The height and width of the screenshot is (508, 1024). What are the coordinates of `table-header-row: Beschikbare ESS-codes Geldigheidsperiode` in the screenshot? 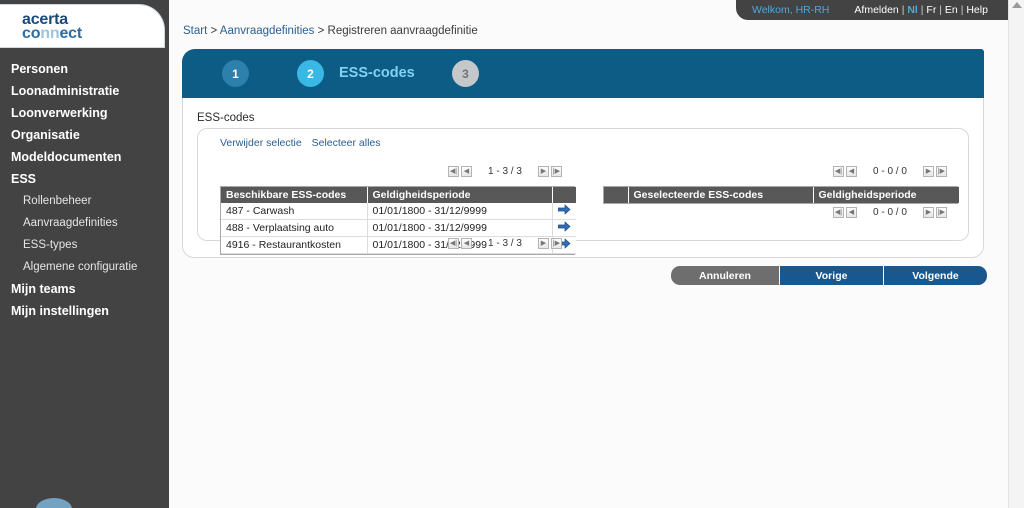 It's located at (399, 195).